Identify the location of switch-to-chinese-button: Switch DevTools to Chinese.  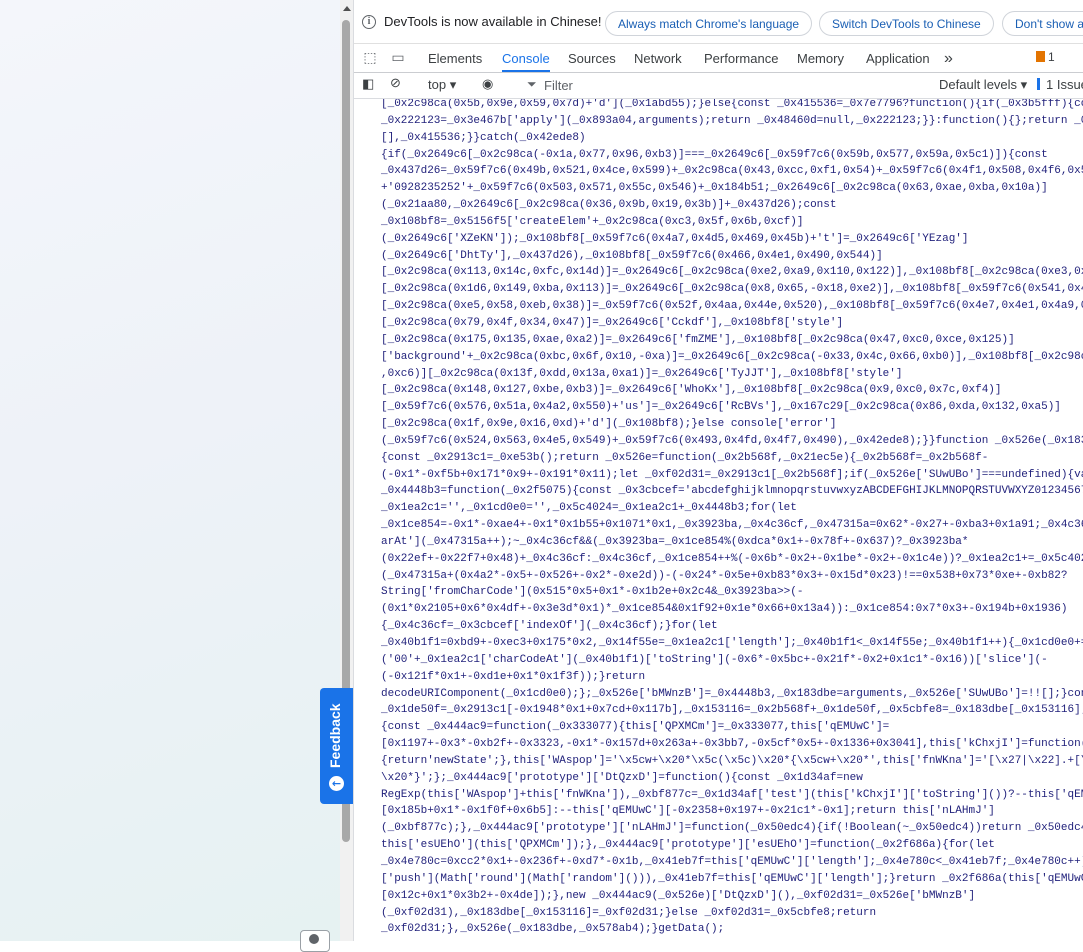
(906, 23).